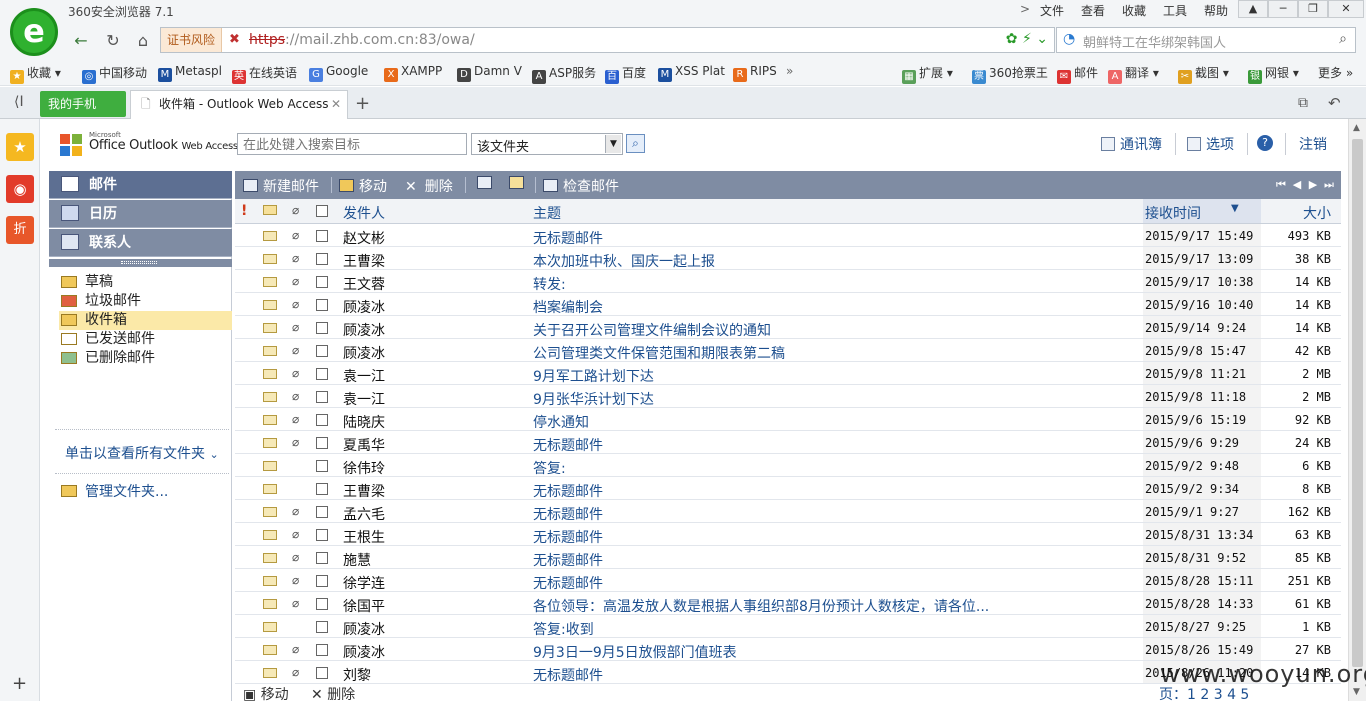 This screenshot has width=1366, height=701. What do you see at coordinates (613, 144) in the screenshot?
I see `chevron-down-icon: ▼` at bounding box center [613, 144].